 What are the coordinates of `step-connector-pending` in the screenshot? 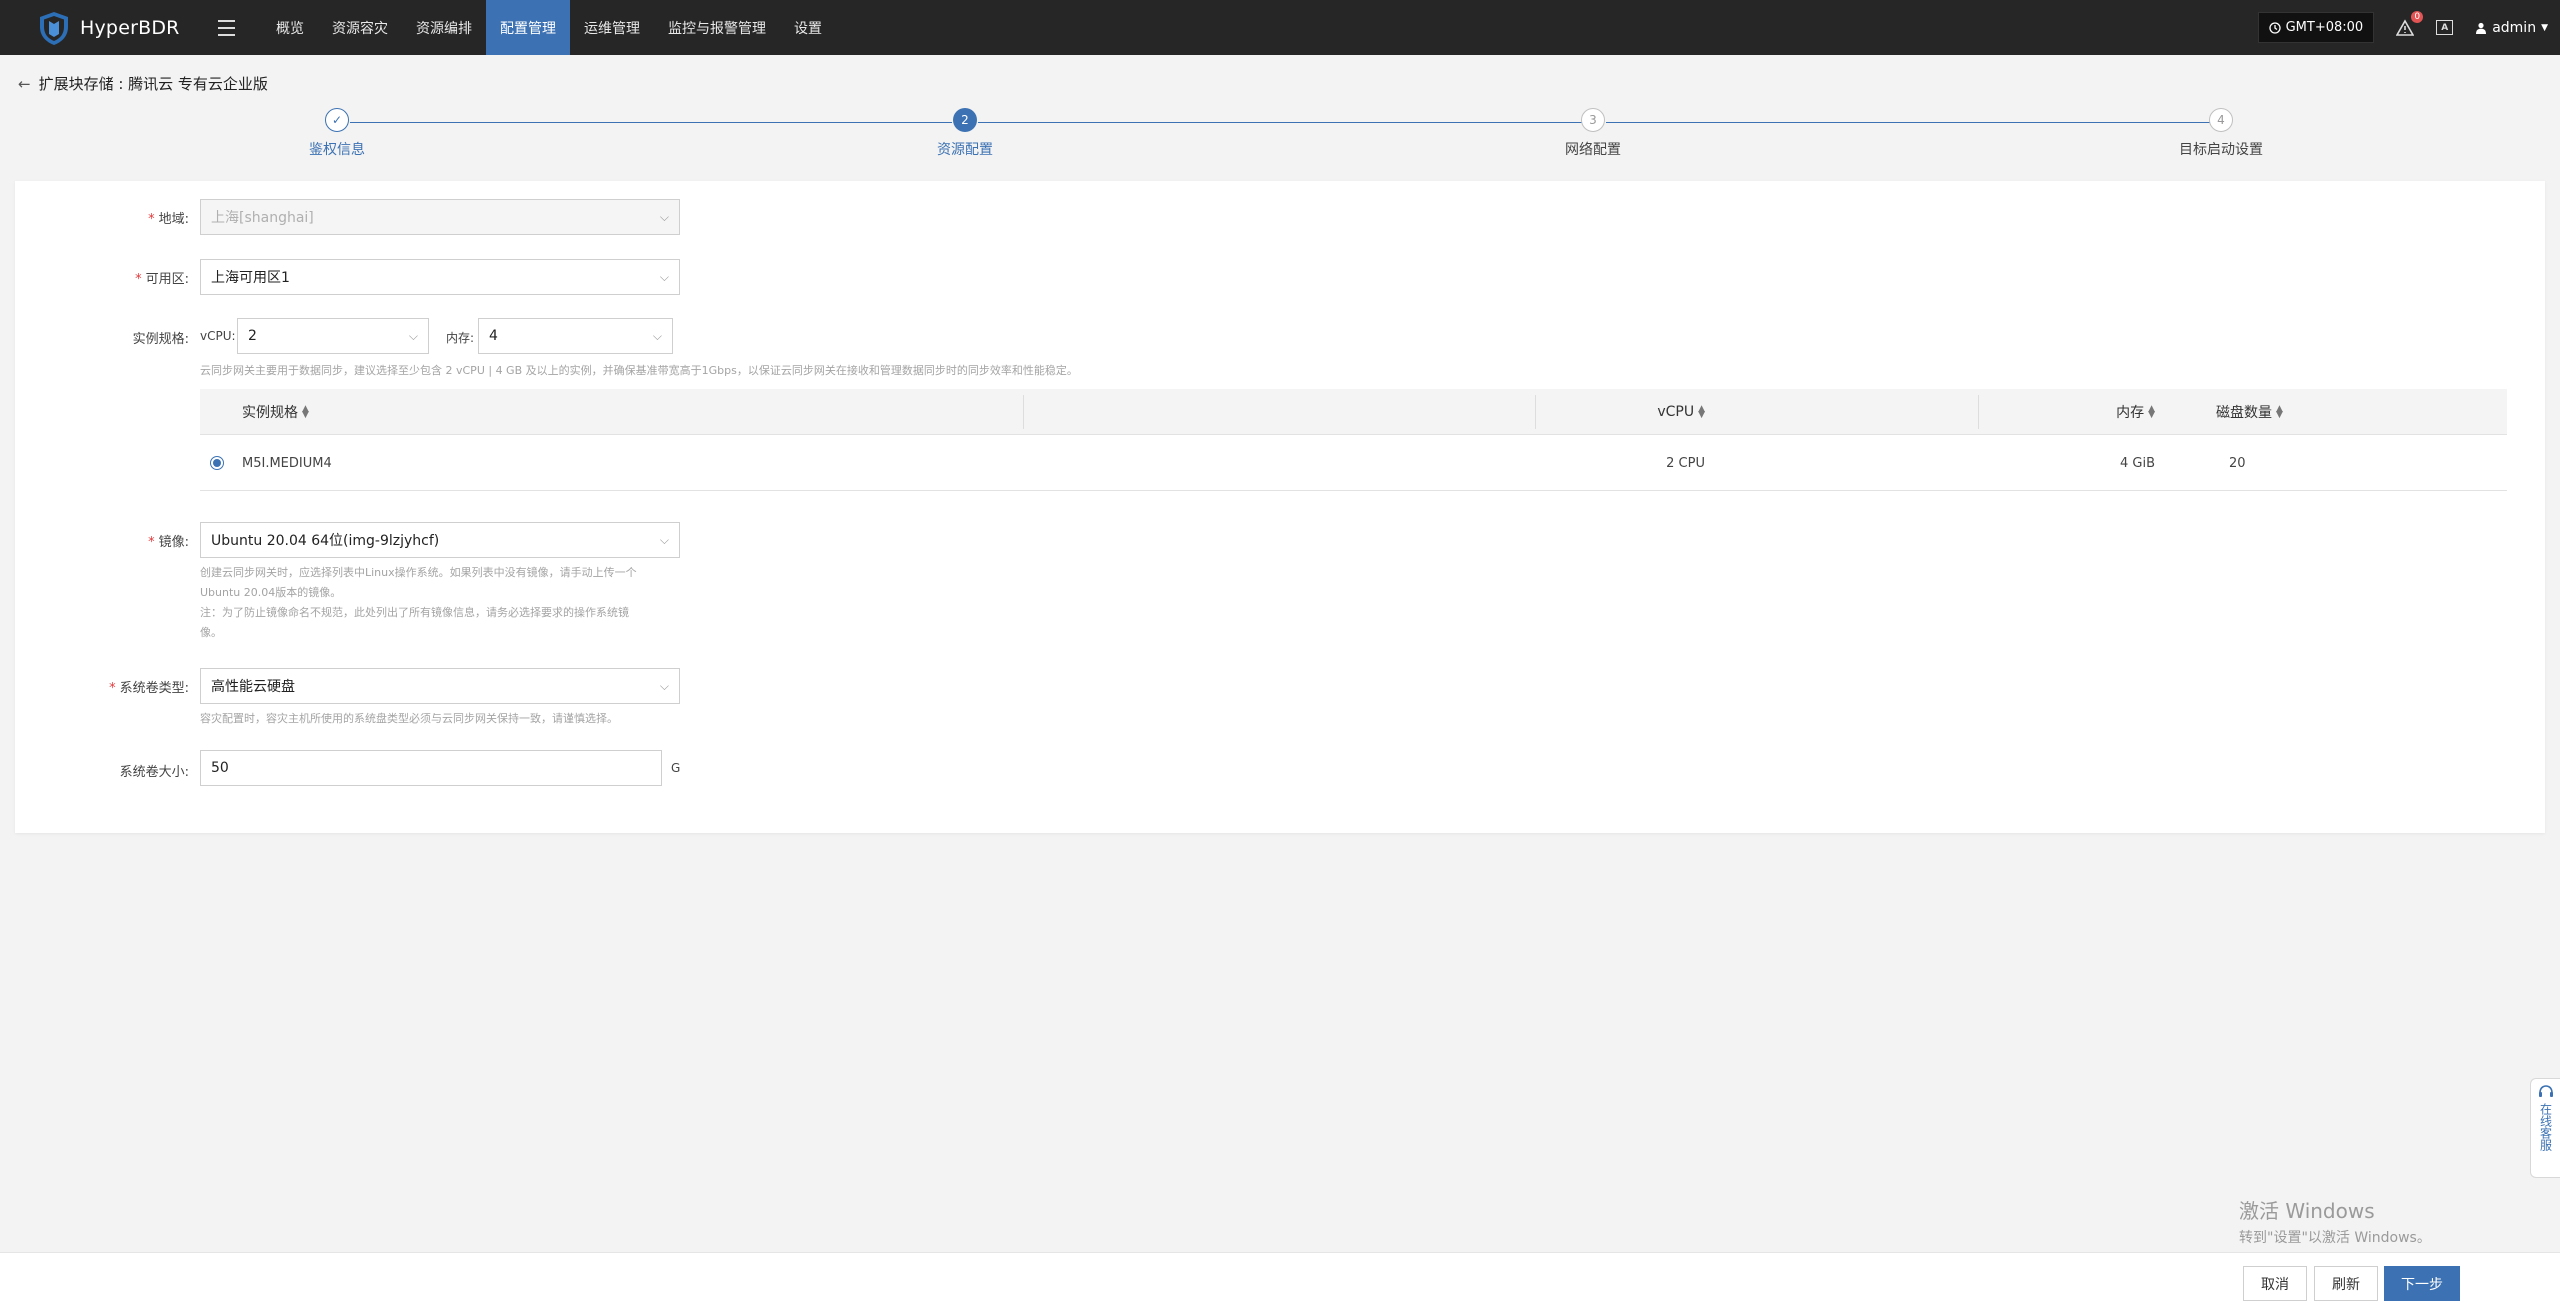 It's located at (1908, 122).